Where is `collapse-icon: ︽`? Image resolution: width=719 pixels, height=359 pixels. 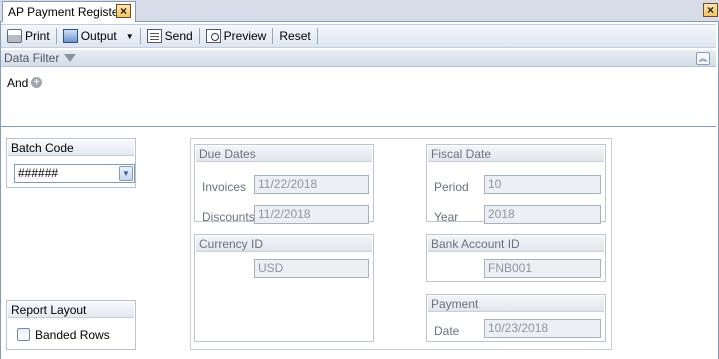 collapse-icon: ︽ is located at coordinates (703, 58).